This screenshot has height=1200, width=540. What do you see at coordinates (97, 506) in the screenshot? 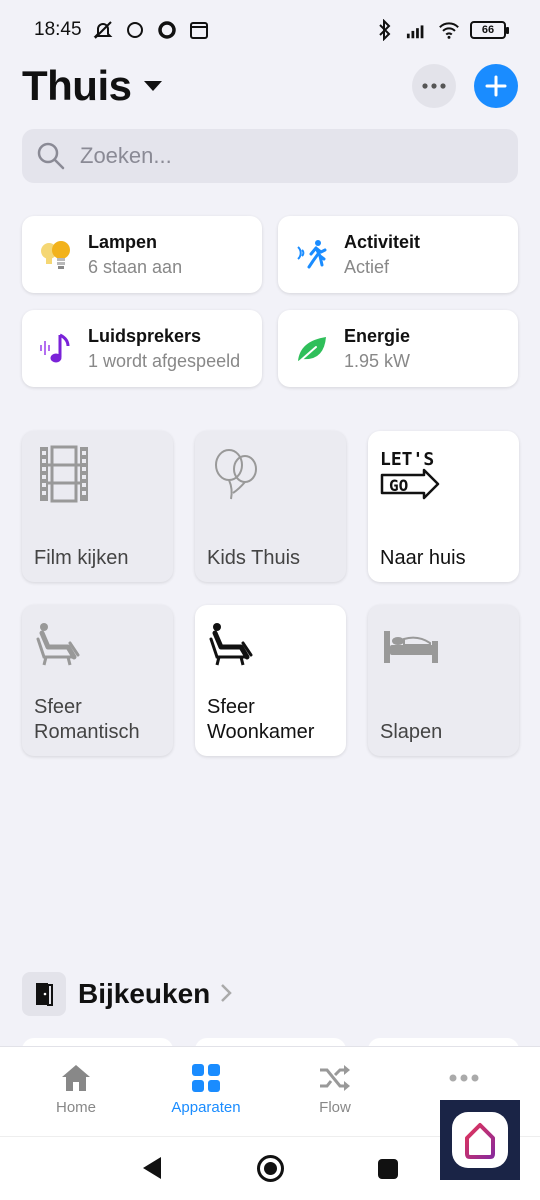
I see `flow-tile-film-kijken: Film kijken` at bounding box center [97, 506].